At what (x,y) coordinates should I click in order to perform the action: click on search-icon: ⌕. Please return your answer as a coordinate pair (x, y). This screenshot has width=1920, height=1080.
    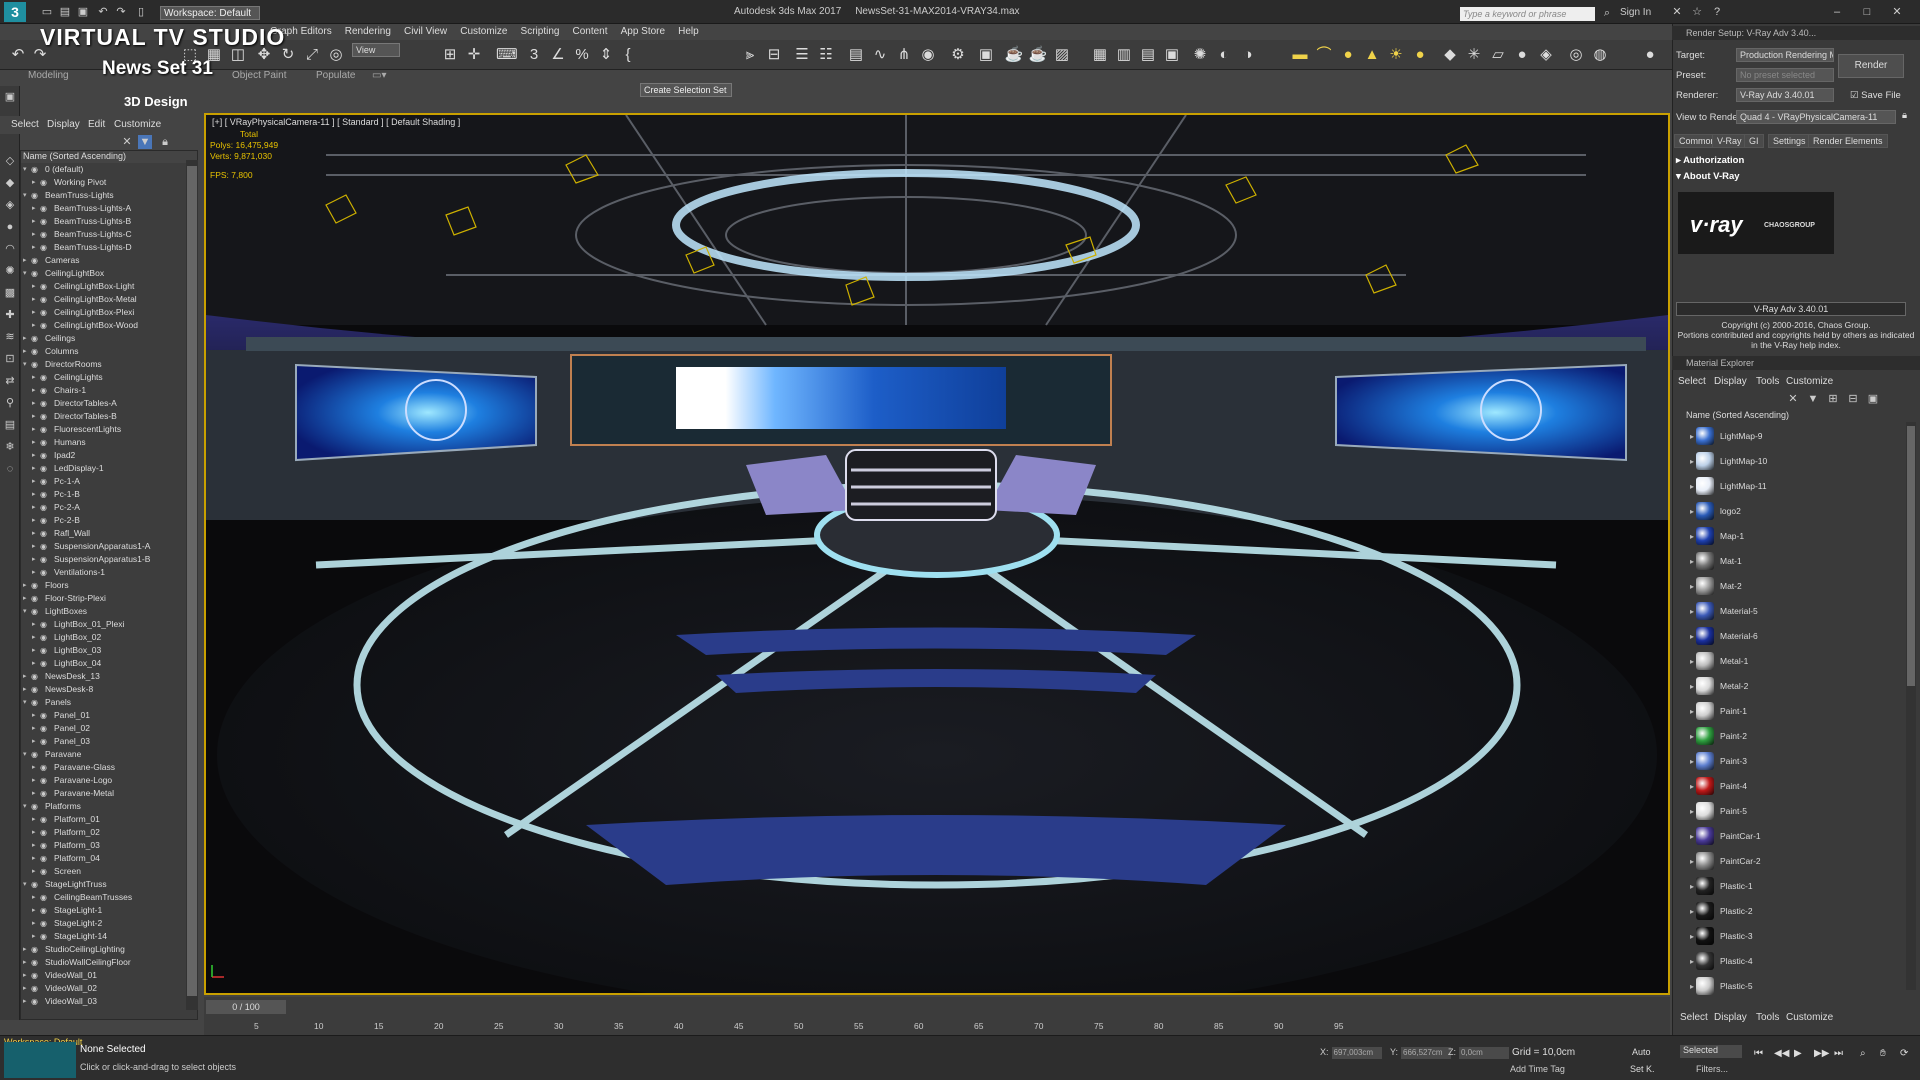
    Looking at the image, I should click on (1607, 13).